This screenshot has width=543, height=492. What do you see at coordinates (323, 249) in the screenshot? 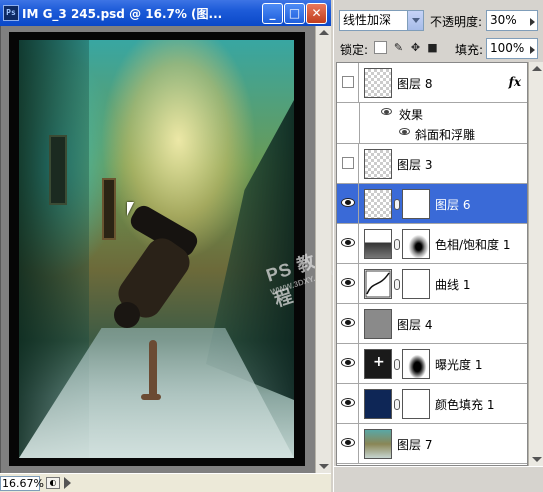
I see `document-vertical-scrollbar` at bounding box center [323, 249].